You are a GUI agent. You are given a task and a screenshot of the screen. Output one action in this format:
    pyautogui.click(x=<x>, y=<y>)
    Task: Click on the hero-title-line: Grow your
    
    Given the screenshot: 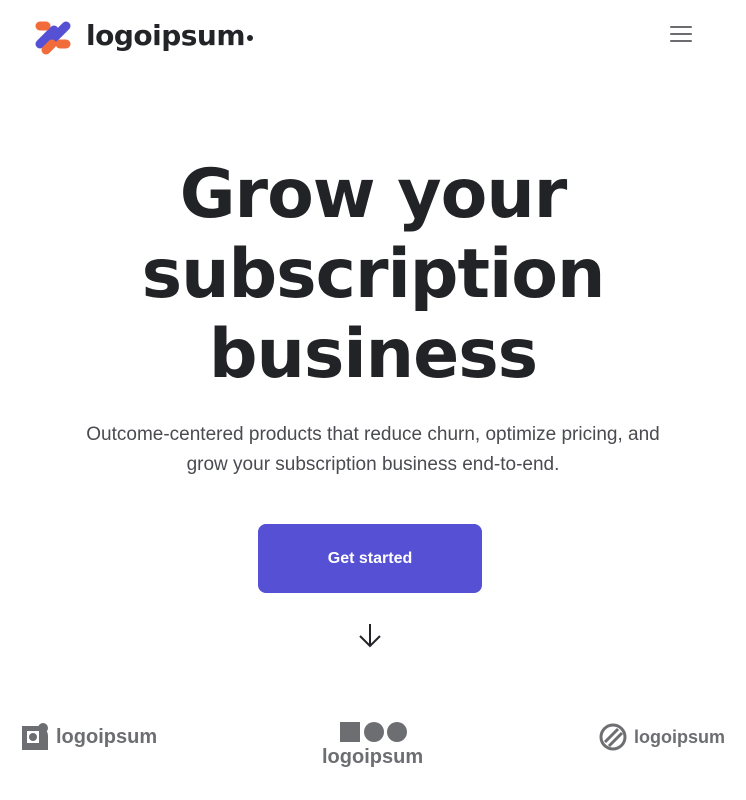 What is the action you would take?
    pyautogui.click(x=373, y=194)
    